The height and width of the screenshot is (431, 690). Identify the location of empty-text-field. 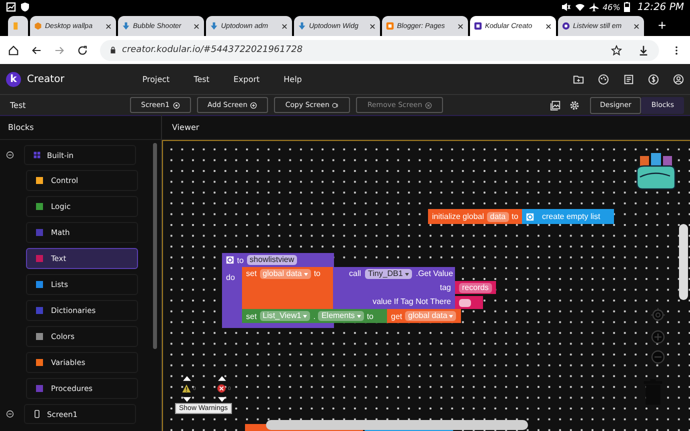
(465, 302).